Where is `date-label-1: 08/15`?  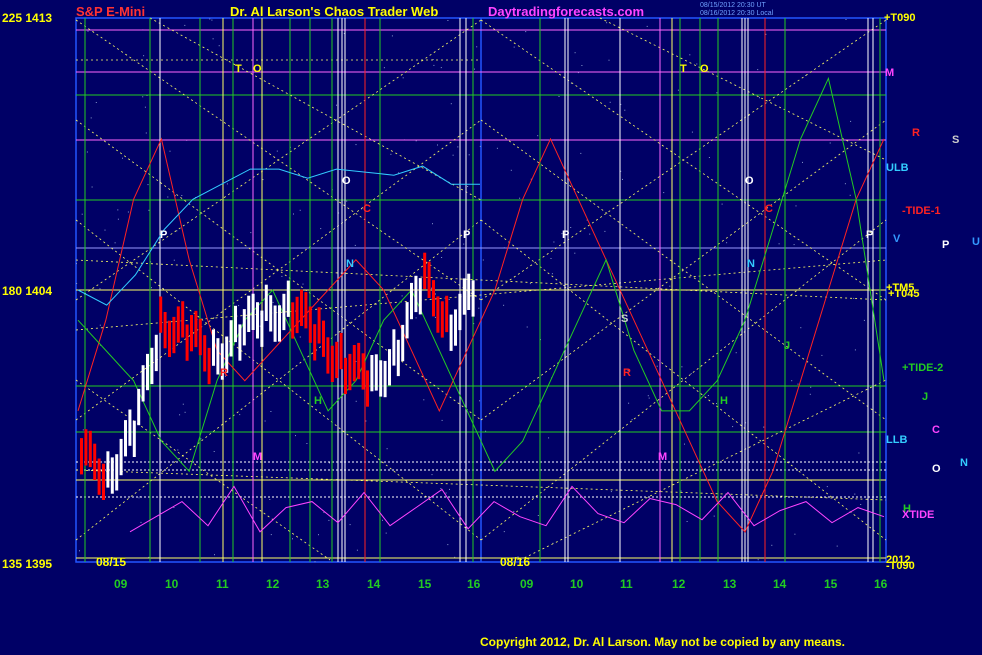
date-label-1: 08/15 is located at coordinates (111, 562).